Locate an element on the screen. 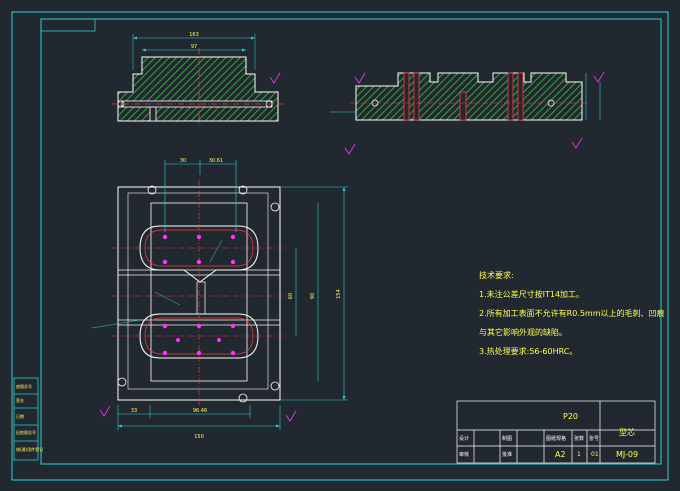  side-tab-label: 日期 is located at coordinates (20, 416).